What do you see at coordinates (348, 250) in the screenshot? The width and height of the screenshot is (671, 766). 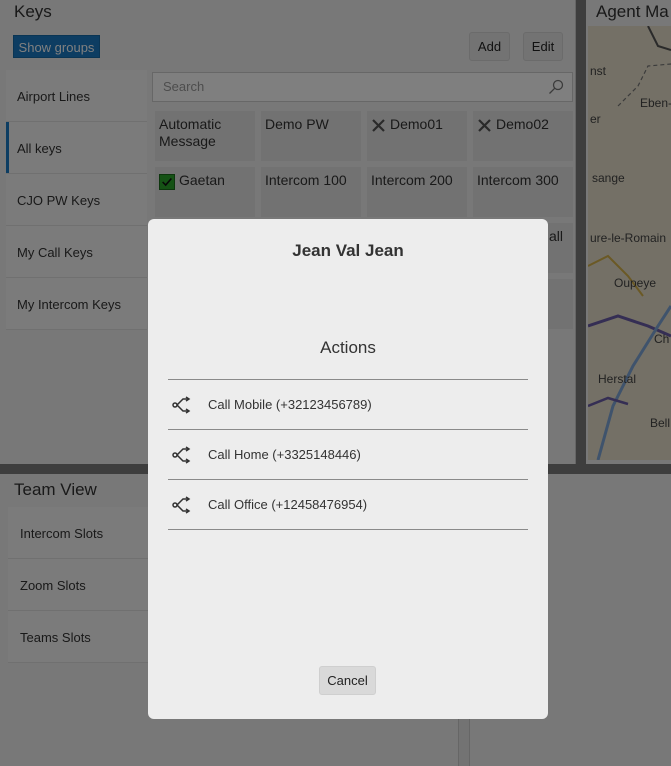 I see `dialog-title: Jean Val Jean` at bounding box center [348, 250].